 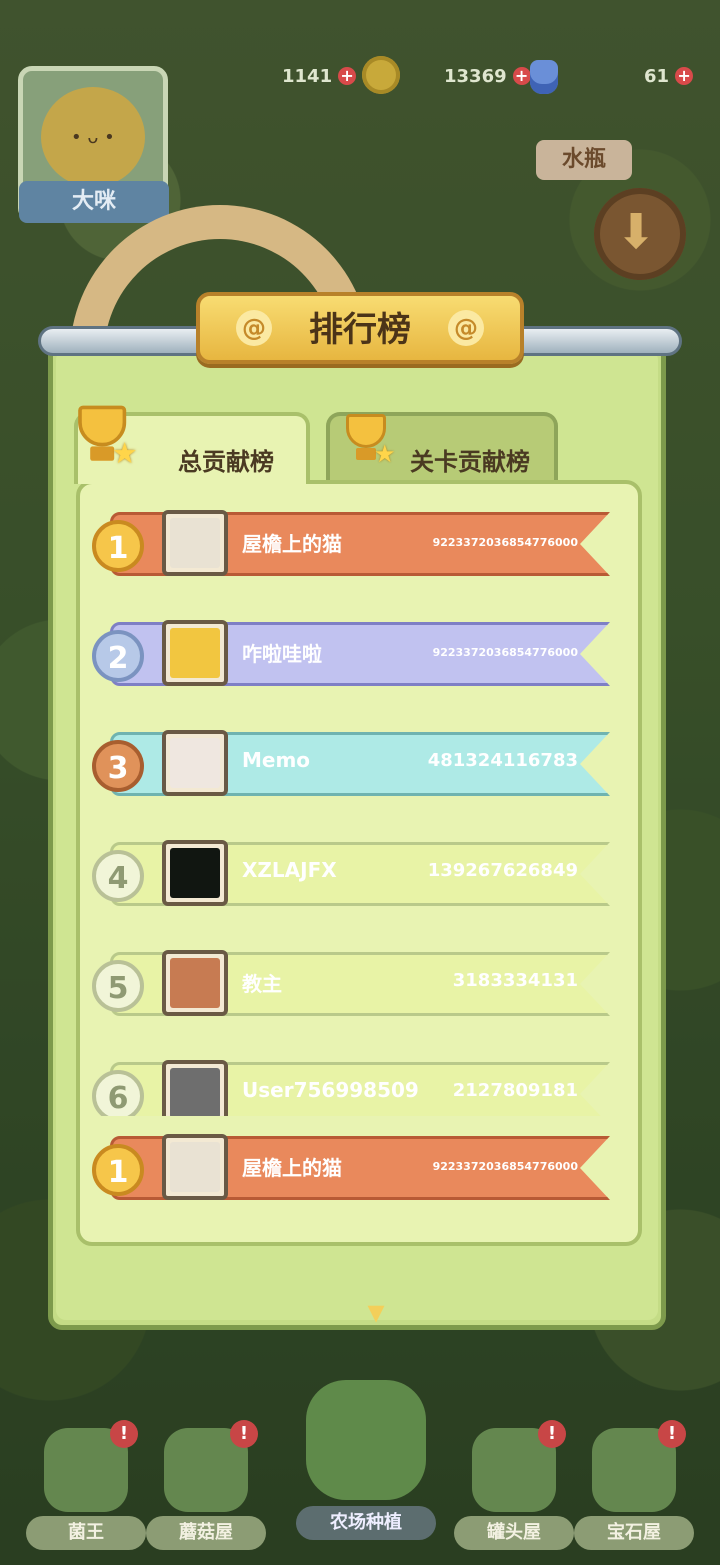 I want to click on nav-item-fungus-king: ! 菌王, so click(x=86, y=1485).